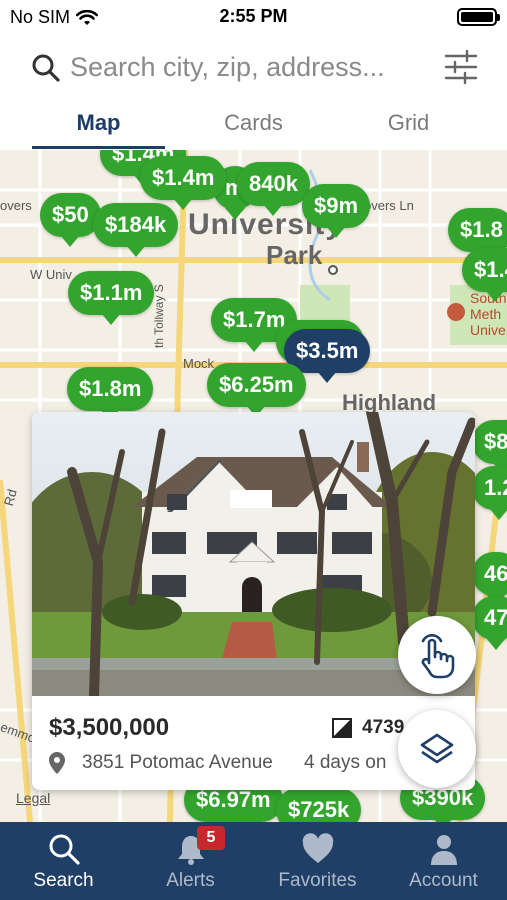 The width and height of the screenshot is (507, 900). I want to click on price-pin: $1.8m, so click(110, 394).